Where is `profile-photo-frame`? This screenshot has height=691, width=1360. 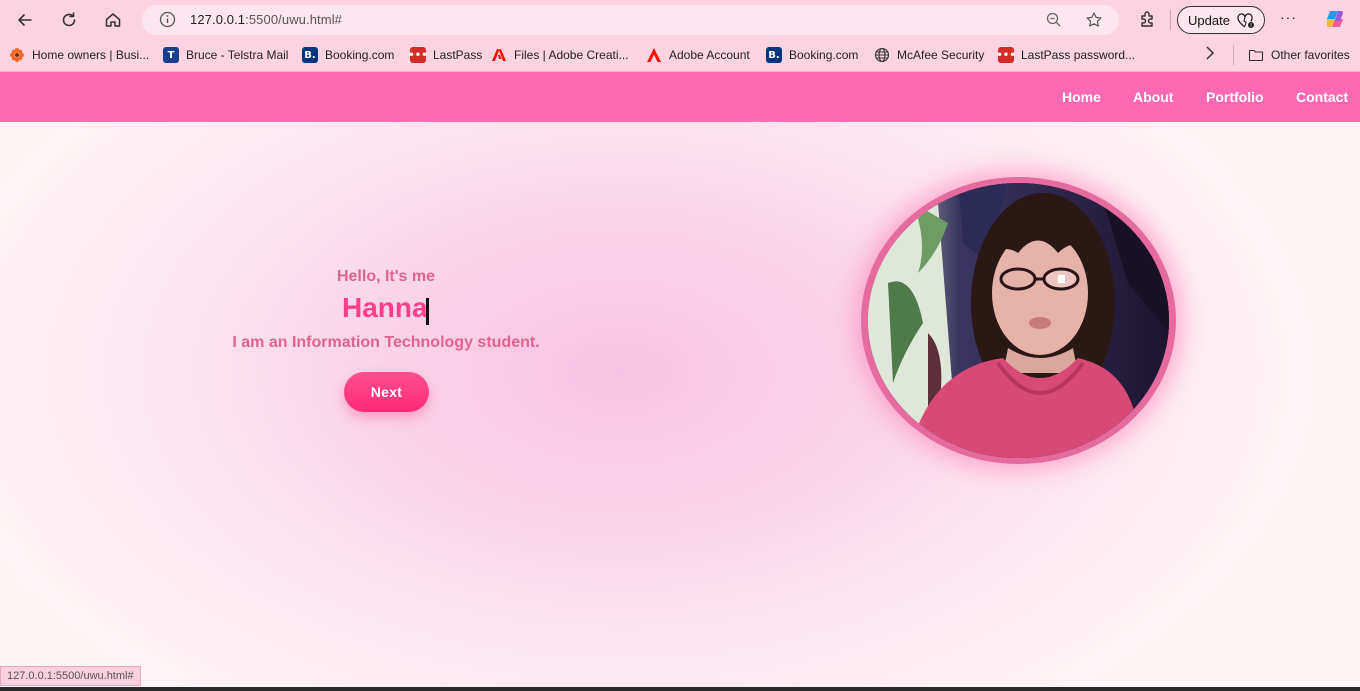
profile-photo-frame is located at coordinates (1018, 320).